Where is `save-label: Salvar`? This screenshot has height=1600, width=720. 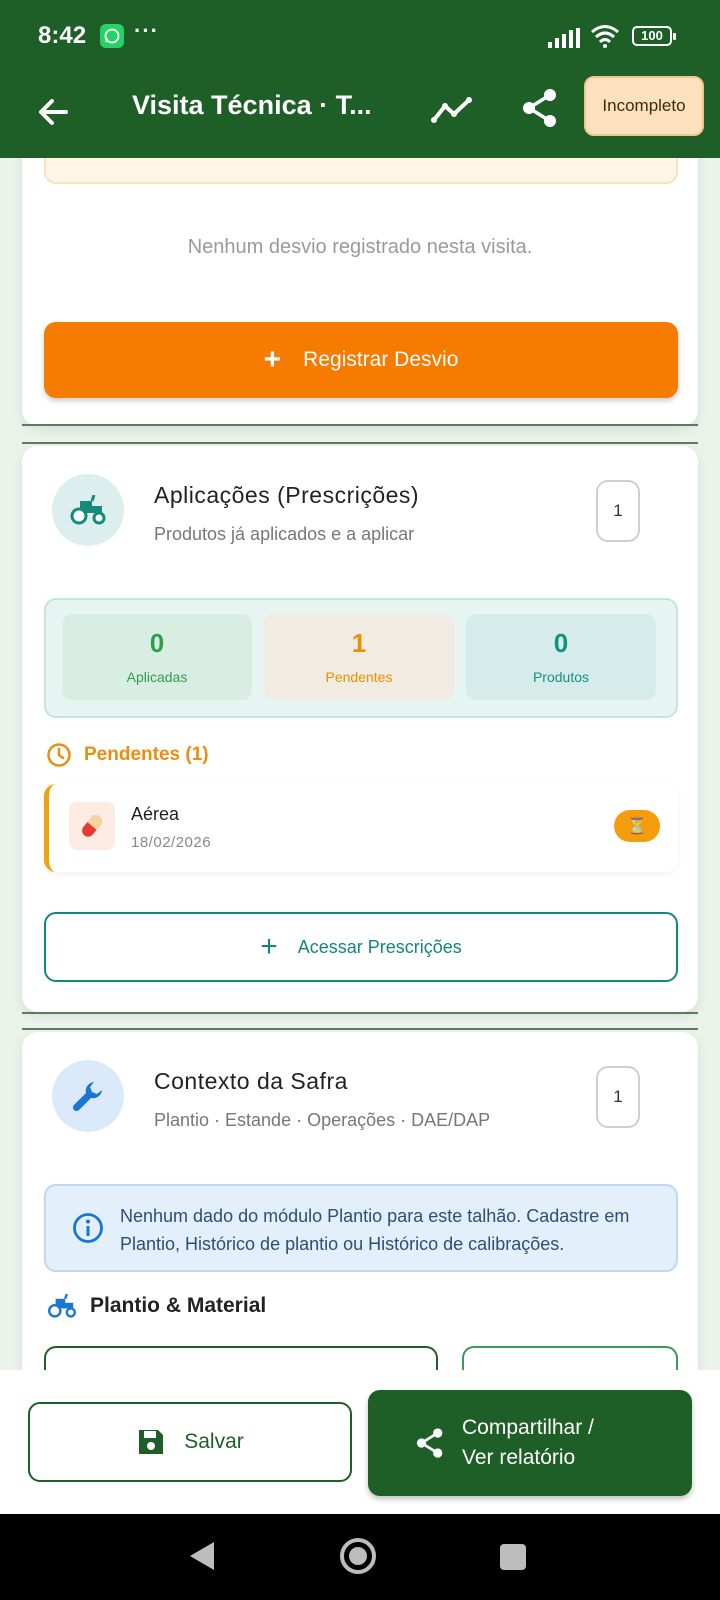 save-label: Salvar is located at coordinates (214, 1441).